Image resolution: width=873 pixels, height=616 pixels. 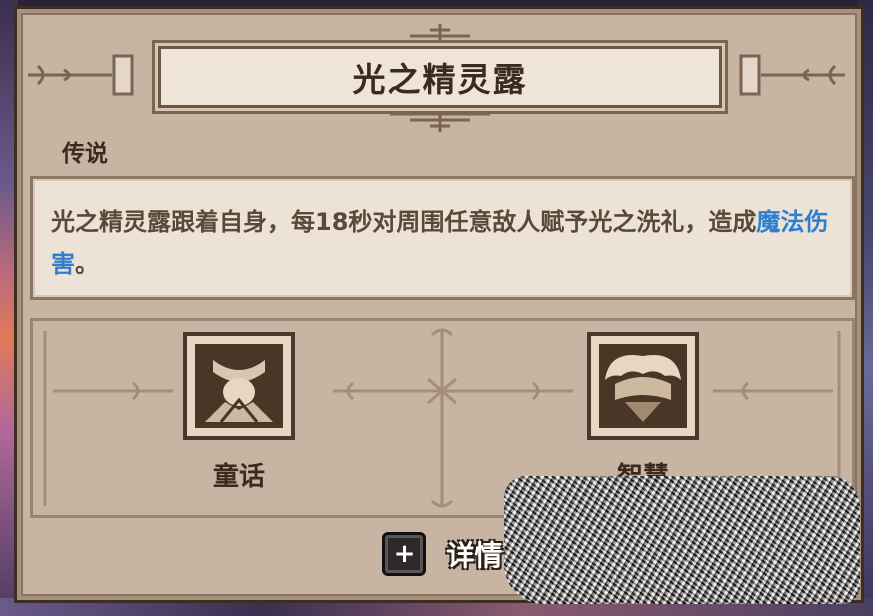 I want to click on trait-fairy-tale: 童话, so click(x=239, y=411).